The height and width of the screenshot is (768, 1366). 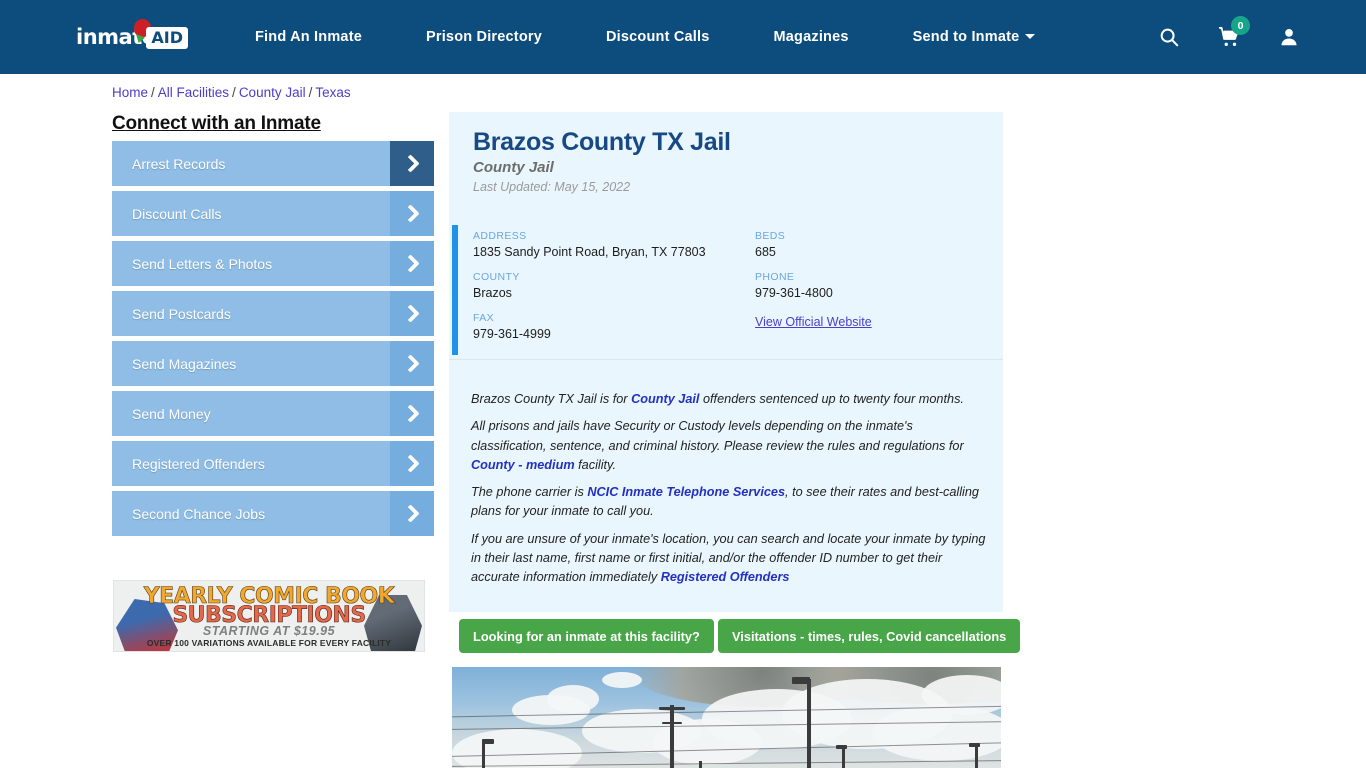 What do you see at coordinates (273, 213) in the screenshot?
I see `sidebar-item-discount-calls: Discount Calls` at bounding box center [273, 213].